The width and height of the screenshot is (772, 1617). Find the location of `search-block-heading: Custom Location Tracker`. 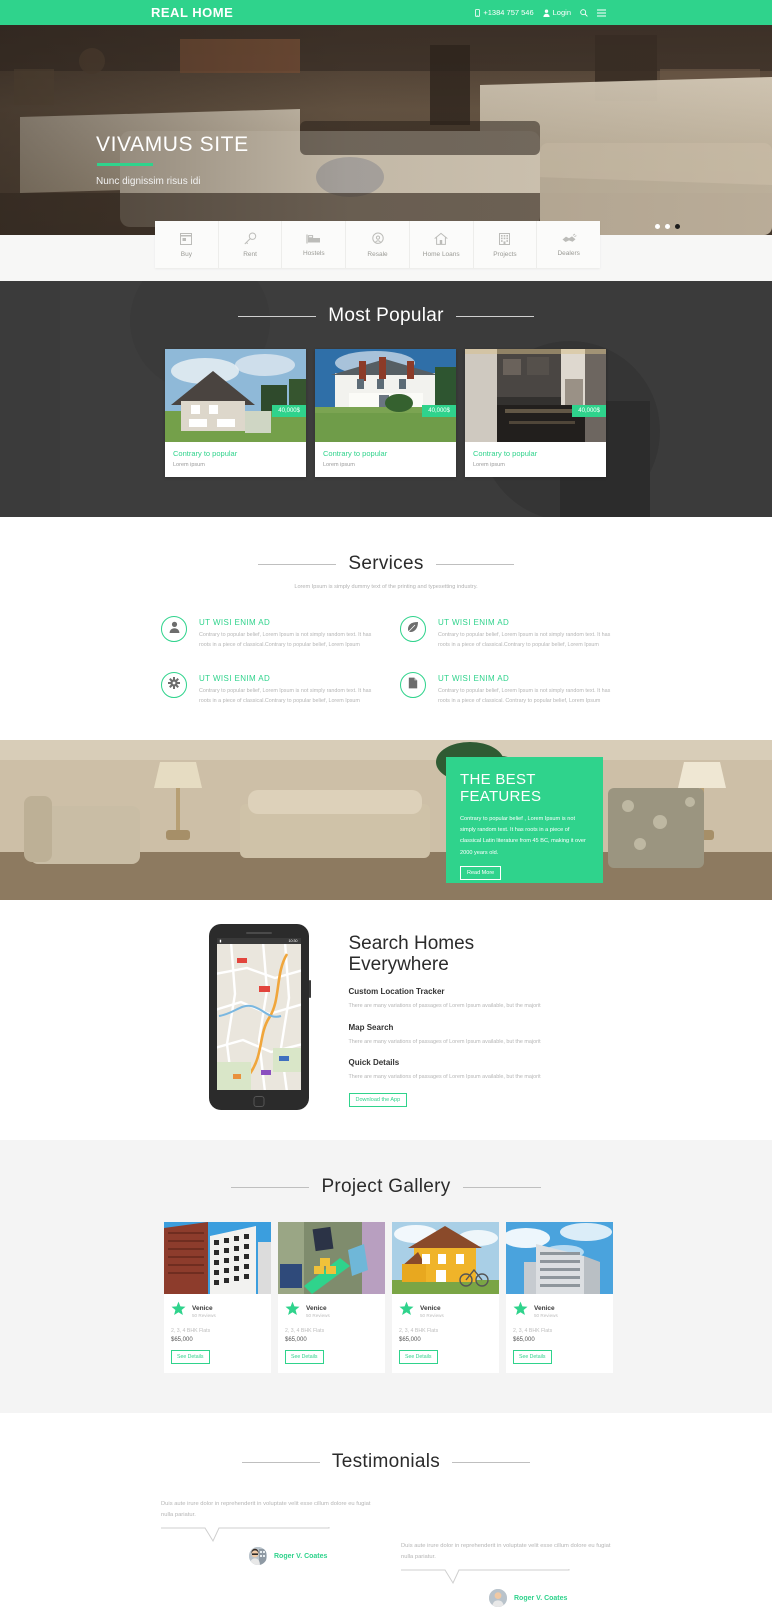

search-block-heading: Custom Location Tracker is located at coordinates (396, 991).